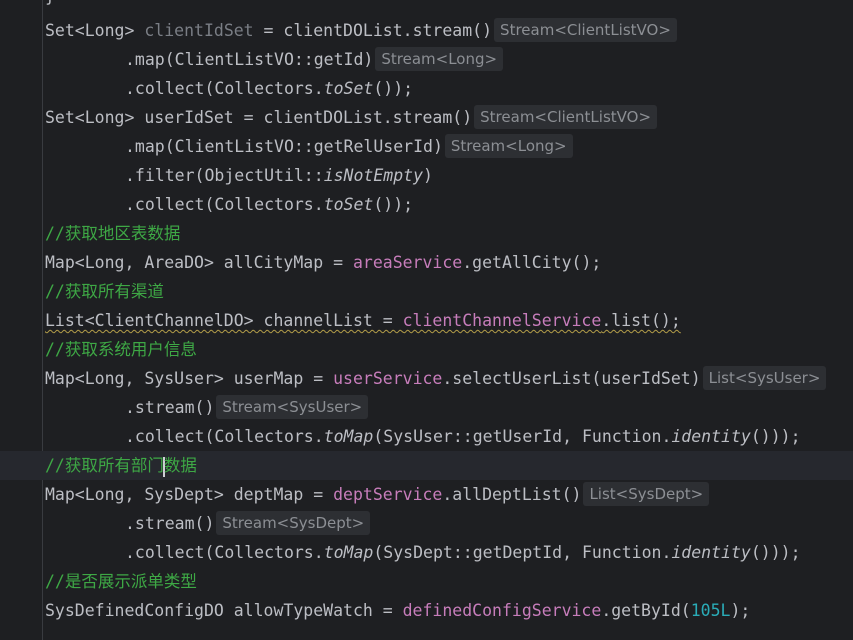 Image resolution: width=853 pixels, height=640 pixels. I want to click on type-inlay-hint: List<SysUser>, so click(764, 378).